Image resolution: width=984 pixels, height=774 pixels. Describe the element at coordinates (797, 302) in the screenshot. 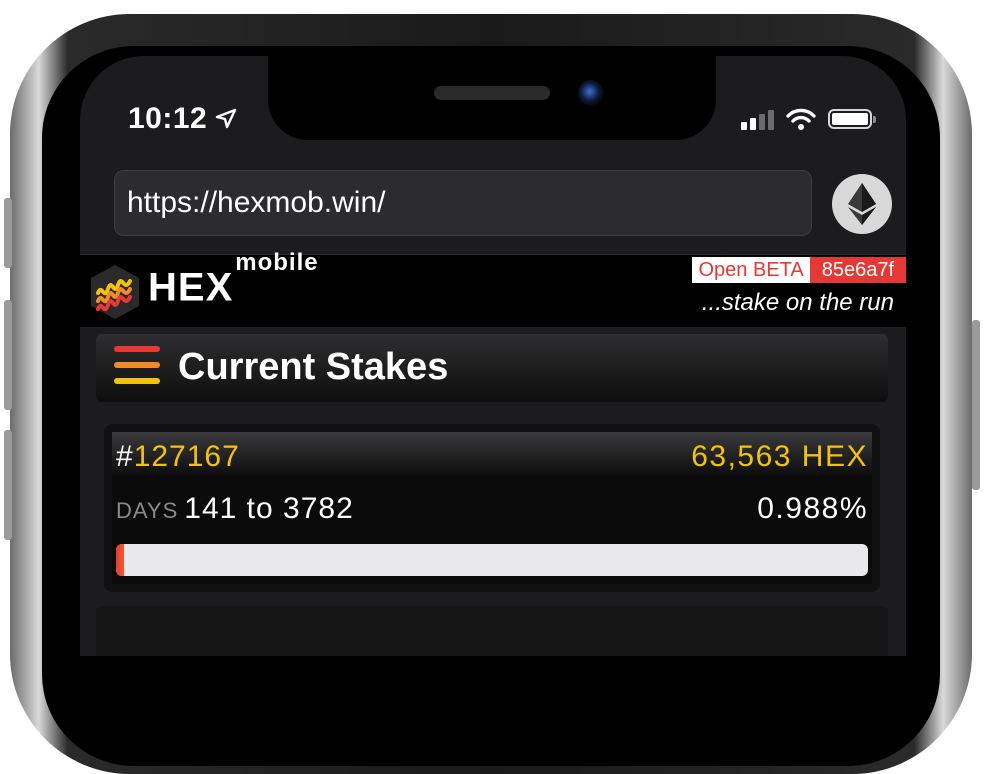

I see `tagline: ...stake on the run` at that location.